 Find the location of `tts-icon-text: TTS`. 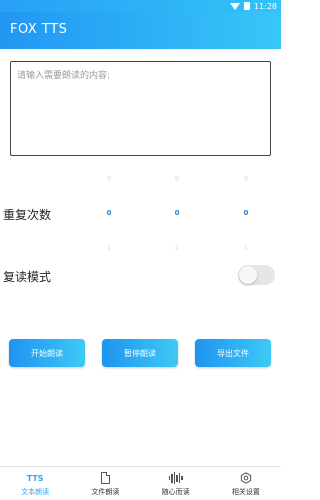

tts-icon-text: TTS is located at coordinates (35, 478).